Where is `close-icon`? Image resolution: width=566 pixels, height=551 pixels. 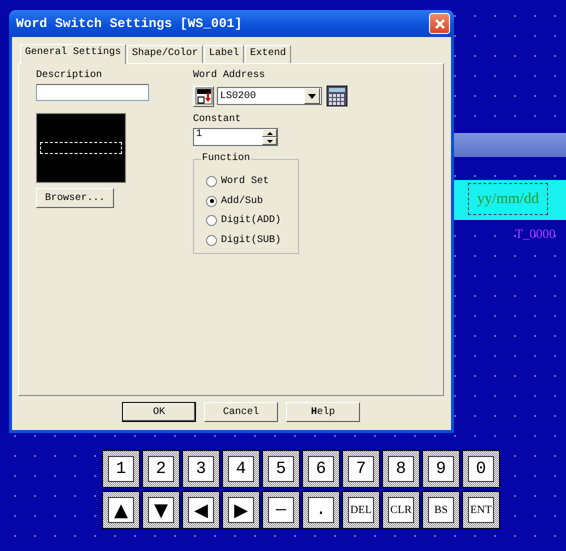
close-icon is located at coordinates (440, 24).